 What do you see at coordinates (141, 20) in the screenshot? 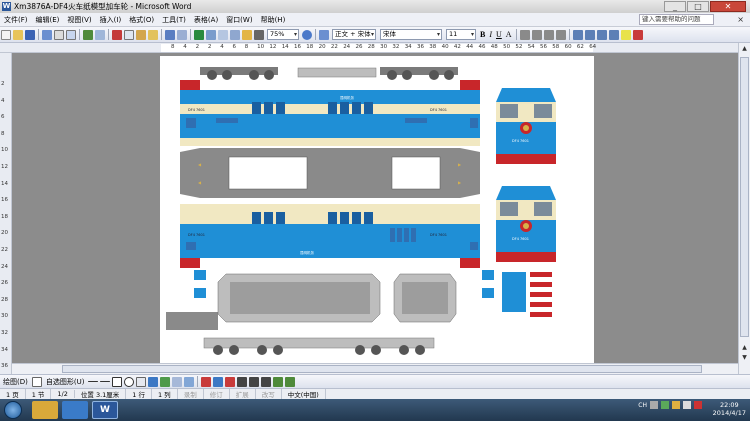
I see `menu-format: 格式(O)` at bounding box center [141, 20].